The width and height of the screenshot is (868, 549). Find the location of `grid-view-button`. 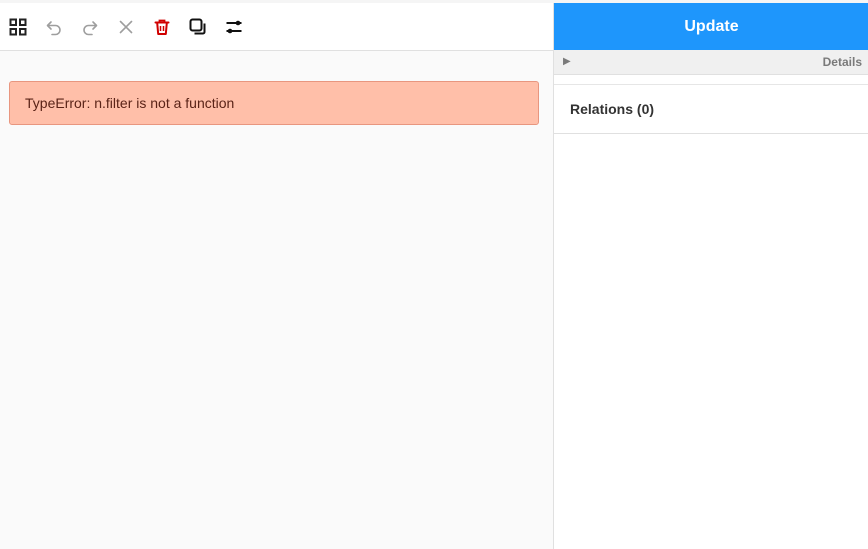

grid-view-button is located at coordinates (18, 27).